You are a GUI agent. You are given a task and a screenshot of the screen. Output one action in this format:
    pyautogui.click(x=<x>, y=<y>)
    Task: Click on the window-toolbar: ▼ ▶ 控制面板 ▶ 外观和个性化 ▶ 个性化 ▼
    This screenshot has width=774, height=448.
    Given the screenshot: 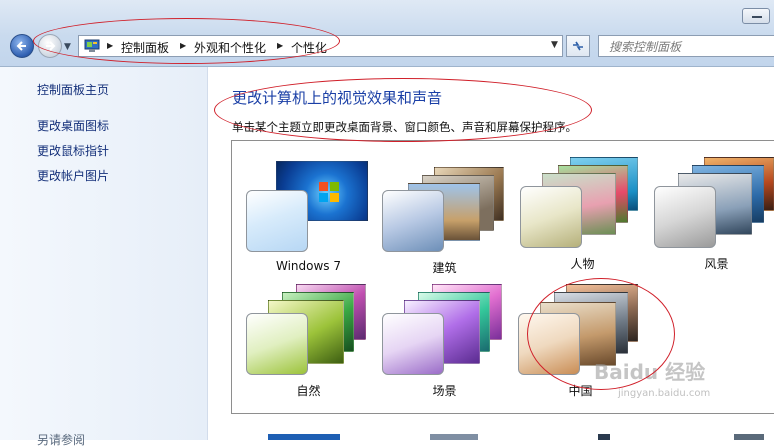 What is the action you would take?
    pyautogui.click(x=387, y=33)
    